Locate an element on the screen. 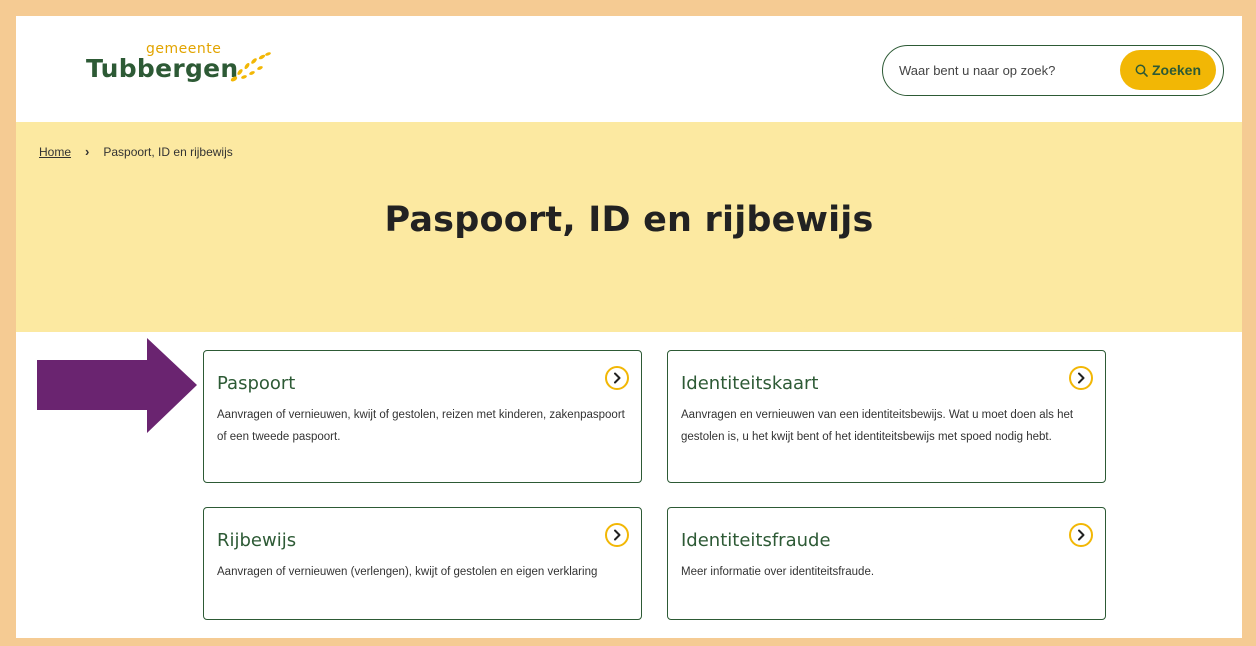 The width and height of the screenshot is (1256, 646). search-button-label: Zoeken is located at coordinates (1176, 70).